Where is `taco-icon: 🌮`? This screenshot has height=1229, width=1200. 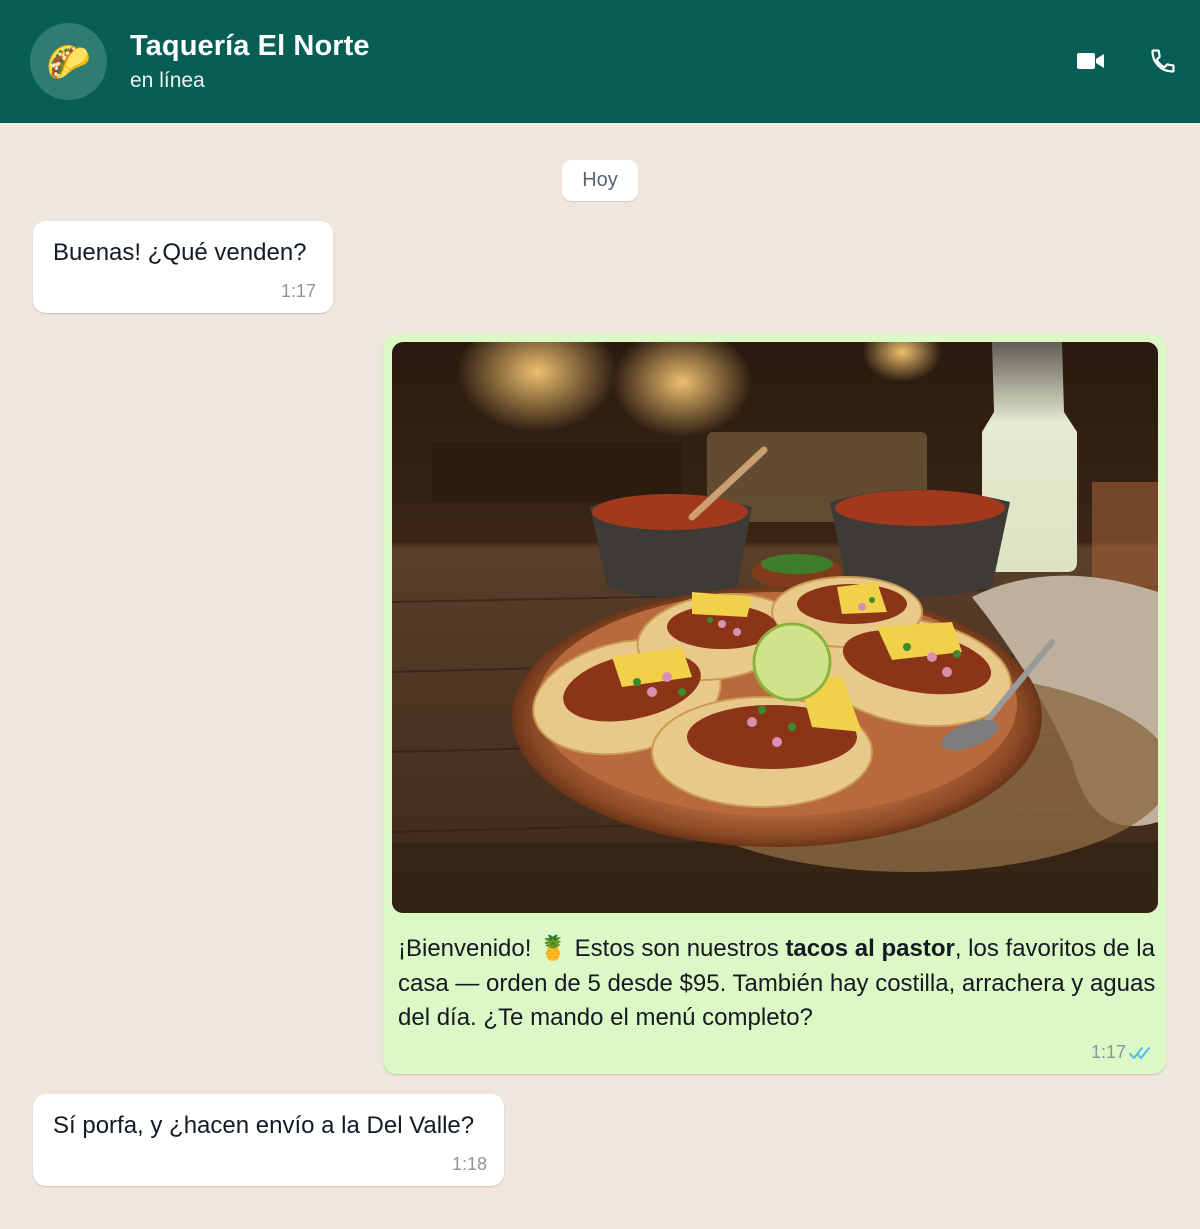
taco-icon: 🌮 is located at coordinates (68, 61).